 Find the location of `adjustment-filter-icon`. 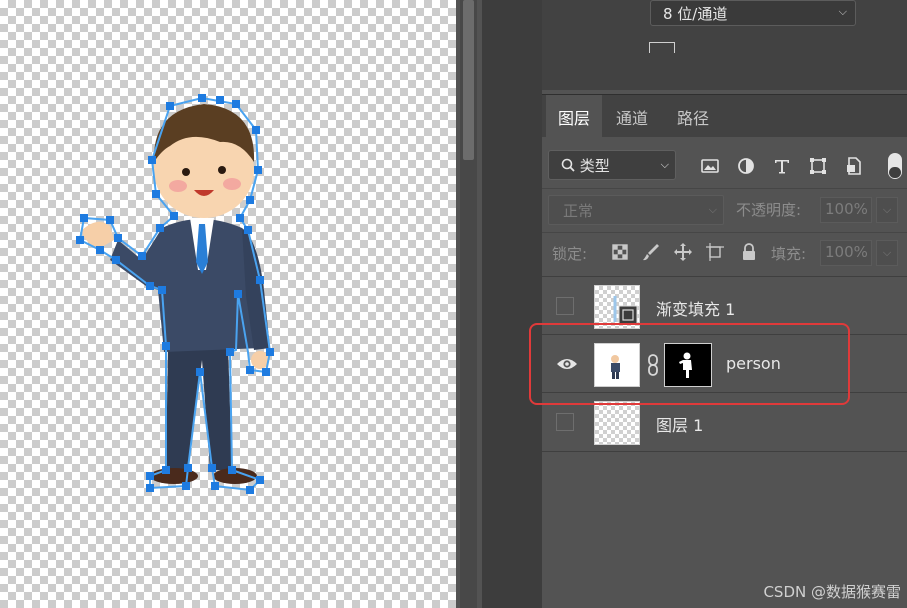

adjustment-filter-icon is located at coordinates (746, 166).